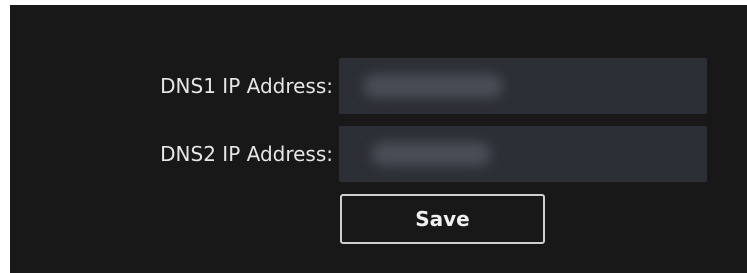  What do you see at coordinates (433, 86) in the screenshot?
I see `dns1-redacted-value` at bounding box center [433, 86].